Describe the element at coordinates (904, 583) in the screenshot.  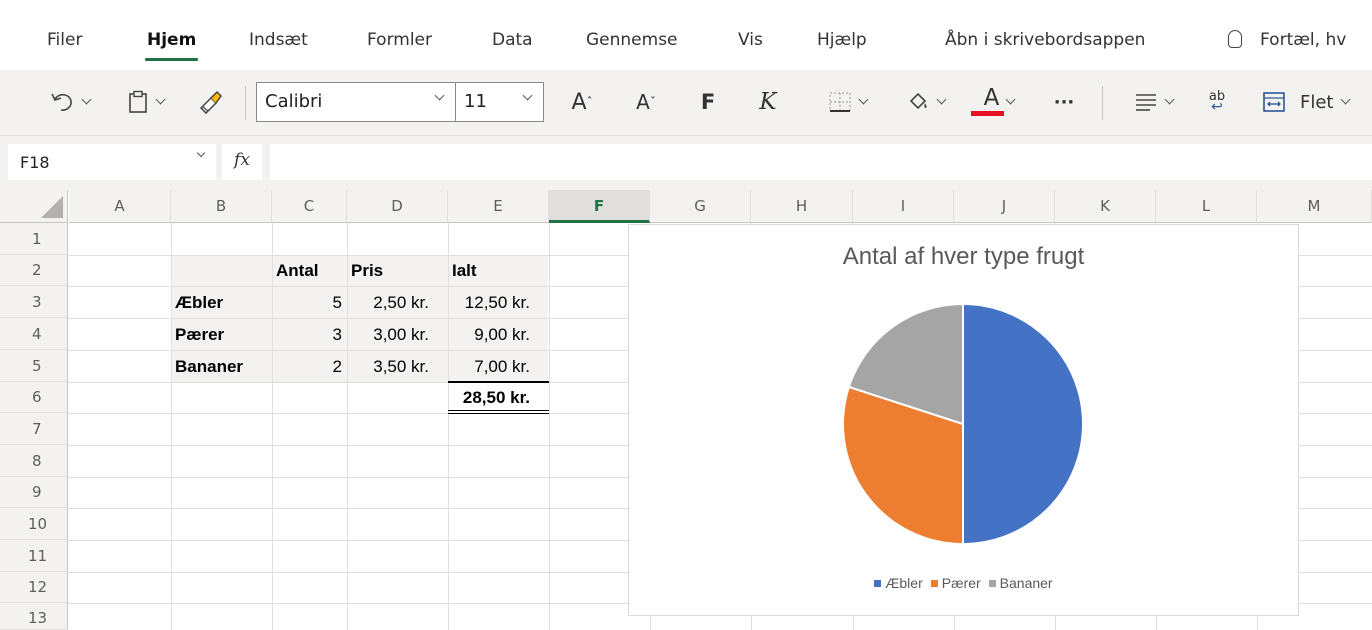
I see `legend-label: Æbler` at that location.